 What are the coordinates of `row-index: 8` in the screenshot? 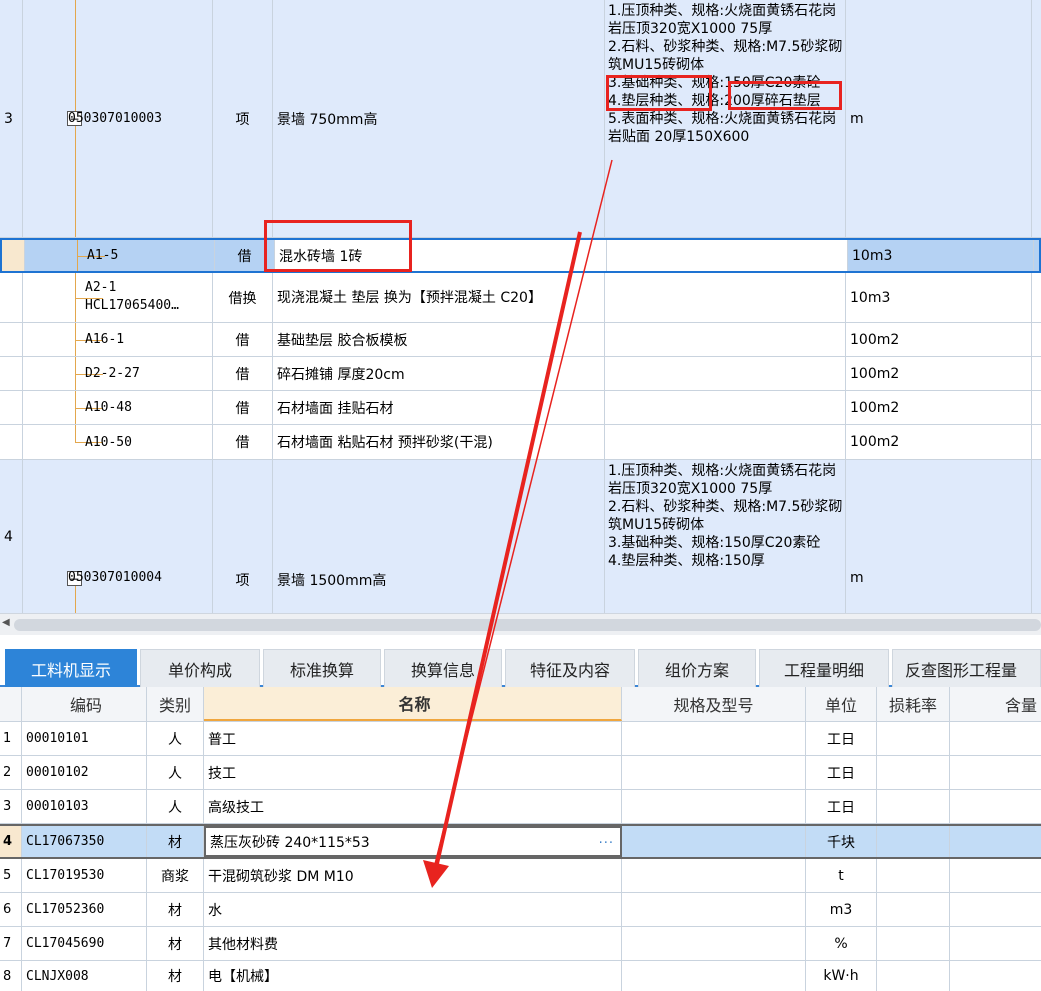 It's located at (11, 976).